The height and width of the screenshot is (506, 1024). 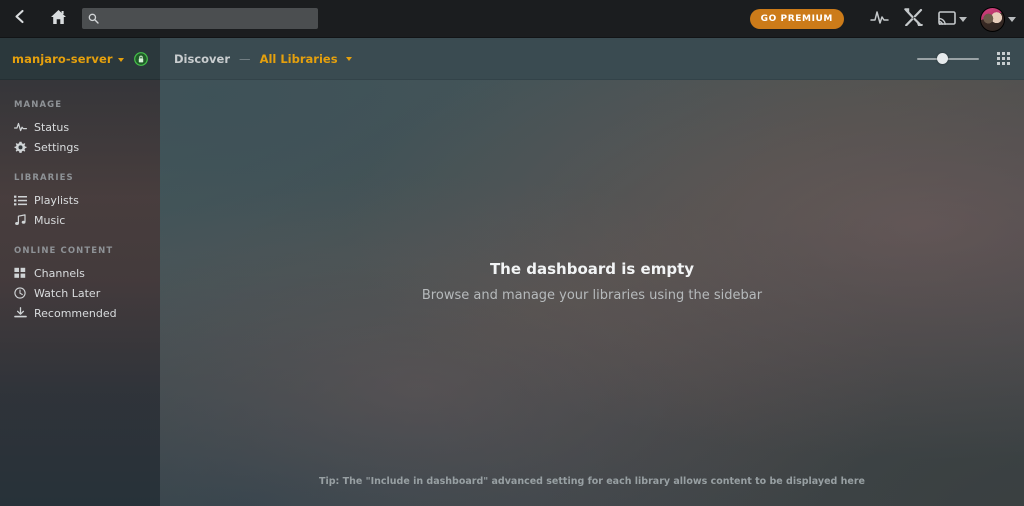 I want to click on sidebar-item-label: Watch Later, so click(x=67, y=293).